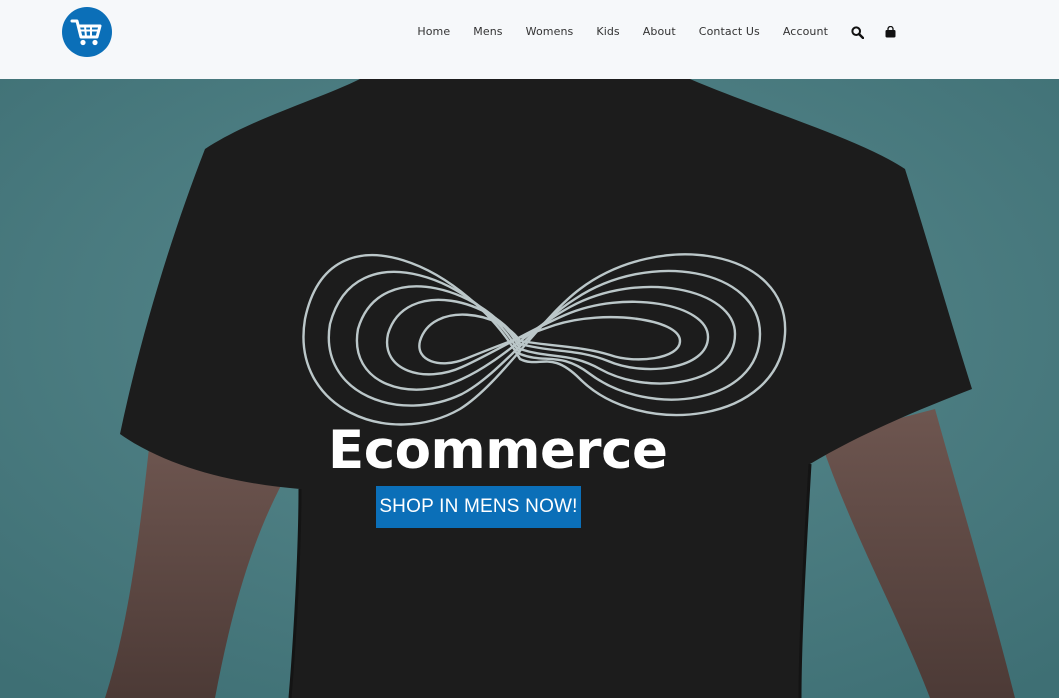 The height and width of the screenshot is (698, 1059). What do you see at coordinates (805, 32) in the screenshot?
I see `nav-account: Account` at bounding box center [805, 32].